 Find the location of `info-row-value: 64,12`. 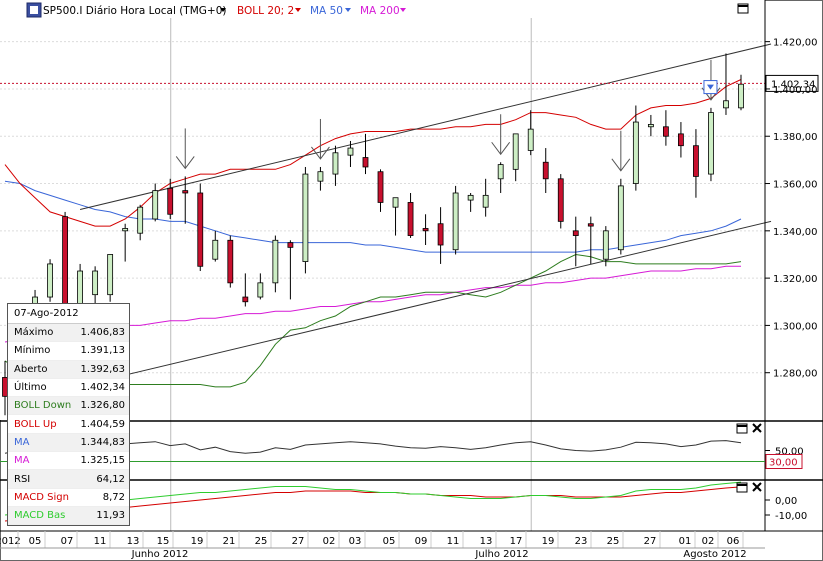

info-row-value: 64,12 is located at coordinates (110, 479).